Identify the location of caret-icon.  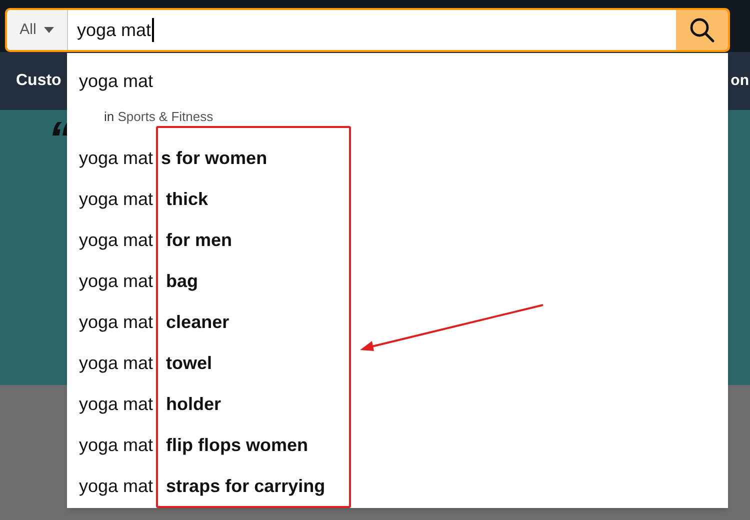
(49, 30).